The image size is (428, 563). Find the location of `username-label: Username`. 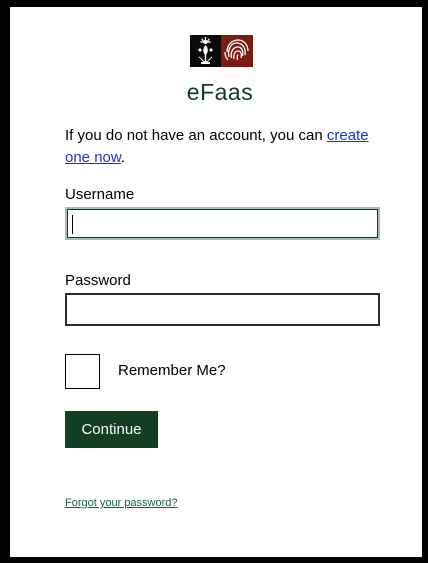

username-label: Username is located at coordinates (100, 194).